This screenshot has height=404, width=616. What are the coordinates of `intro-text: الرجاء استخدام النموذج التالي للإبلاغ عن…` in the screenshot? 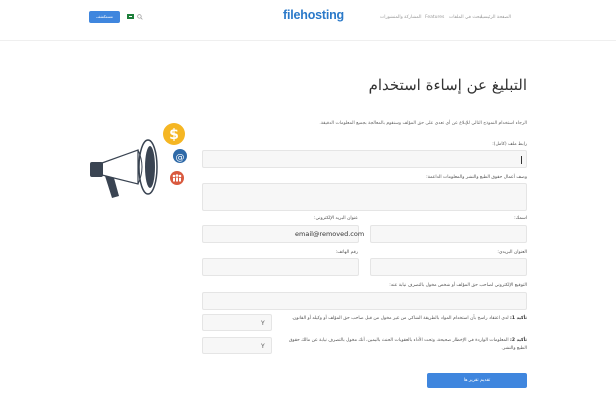 It's located at (423, 123).